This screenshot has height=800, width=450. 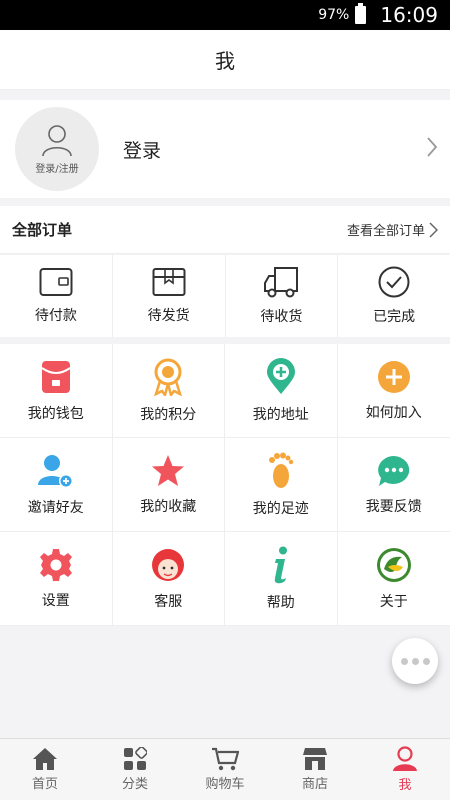 I want to click on page-title: 我, so click(x=225, y=61).